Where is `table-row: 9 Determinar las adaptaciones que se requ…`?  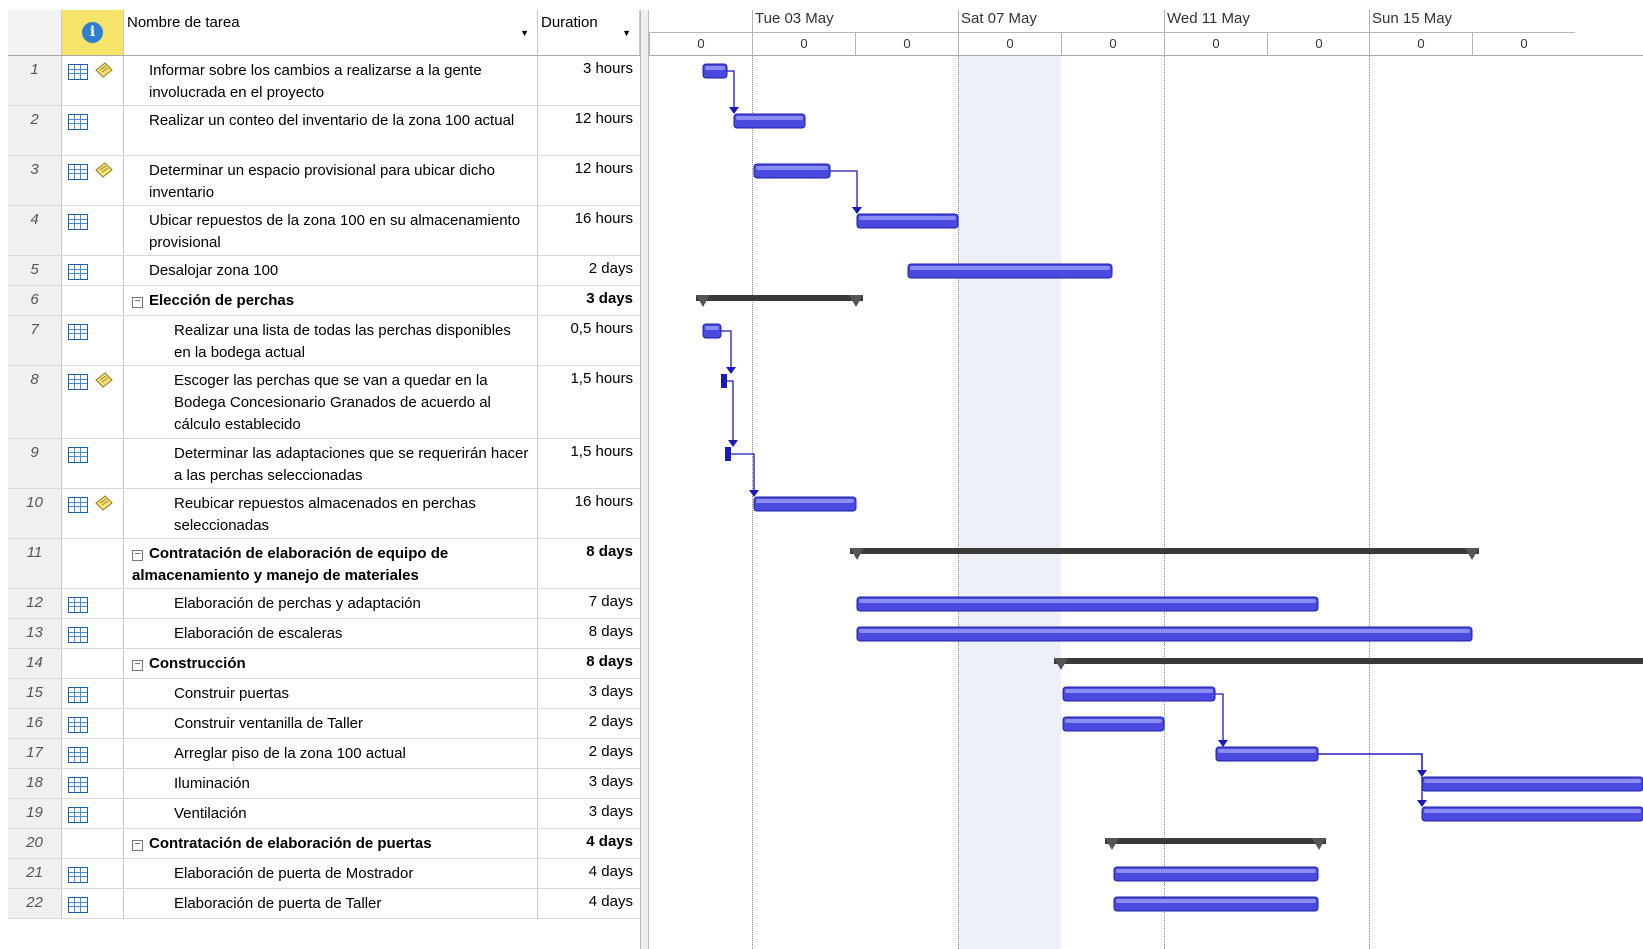
table-row: 9 Determinar las adaptaciones que se requ… is located at coordinates (324, 464).